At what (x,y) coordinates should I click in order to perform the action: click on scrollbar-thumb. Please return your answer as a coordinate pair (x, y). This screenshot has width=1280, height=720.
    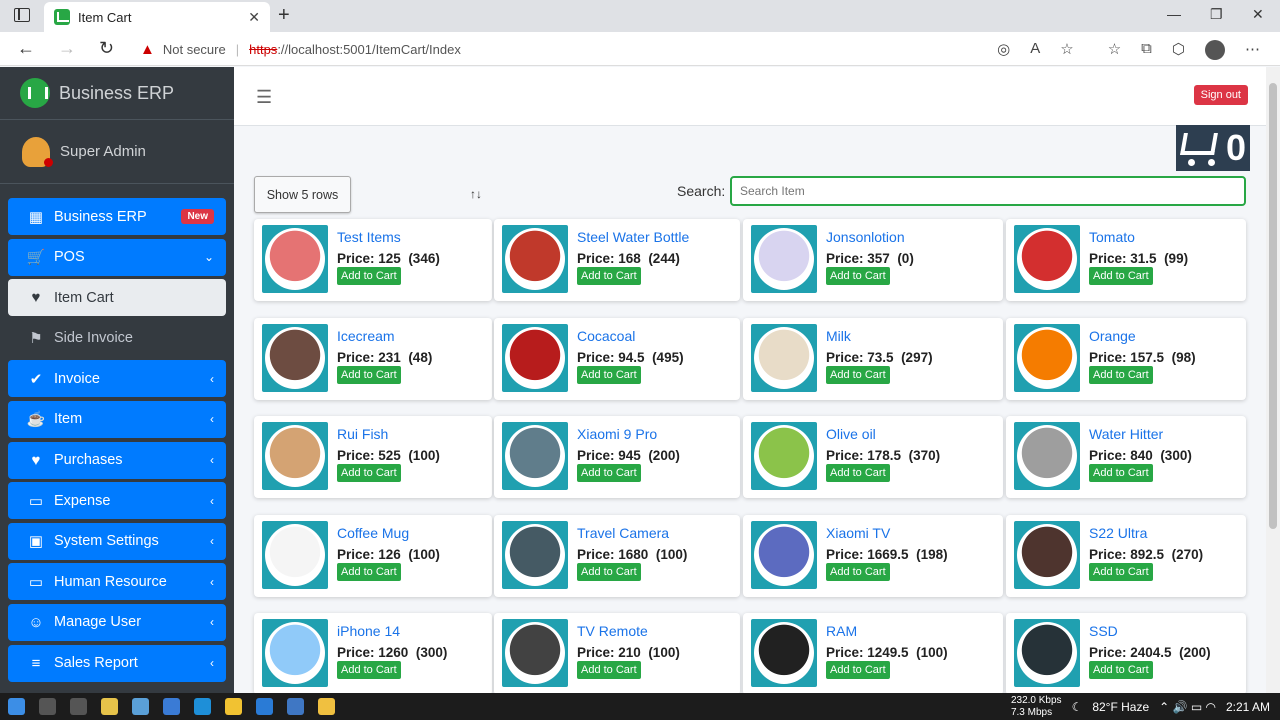
    Looking at the image, I should click on (1273, 306).